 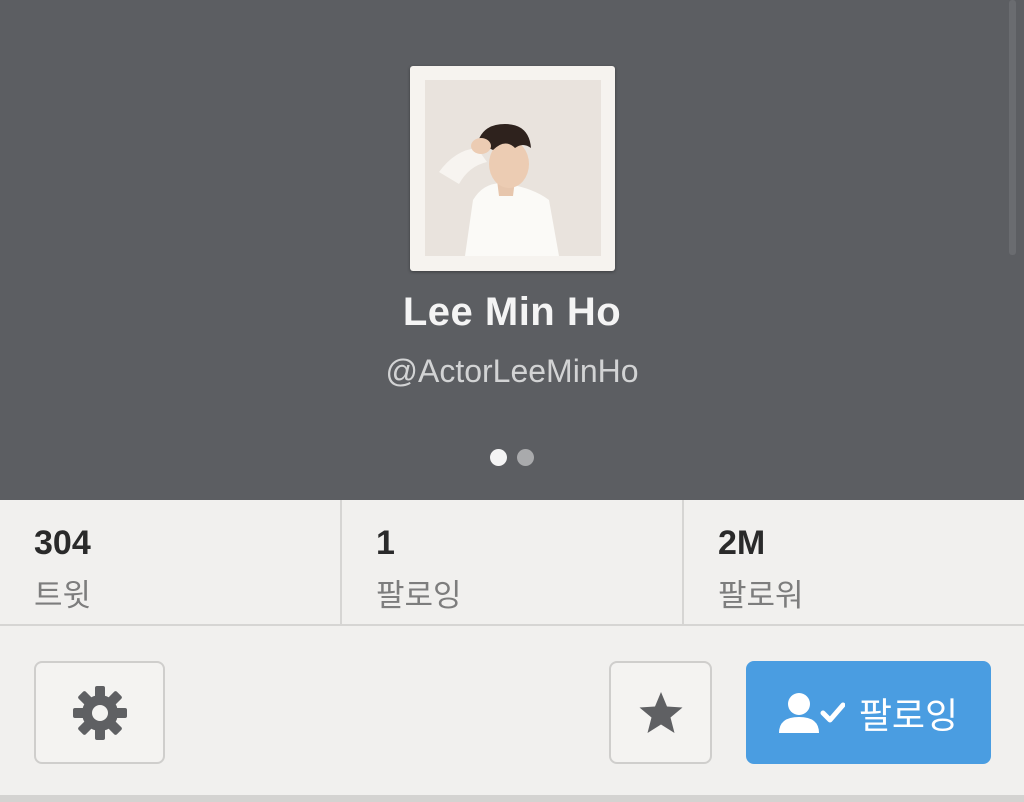 I want to click on avatar-portrait-image, so click(x=513, y=168).